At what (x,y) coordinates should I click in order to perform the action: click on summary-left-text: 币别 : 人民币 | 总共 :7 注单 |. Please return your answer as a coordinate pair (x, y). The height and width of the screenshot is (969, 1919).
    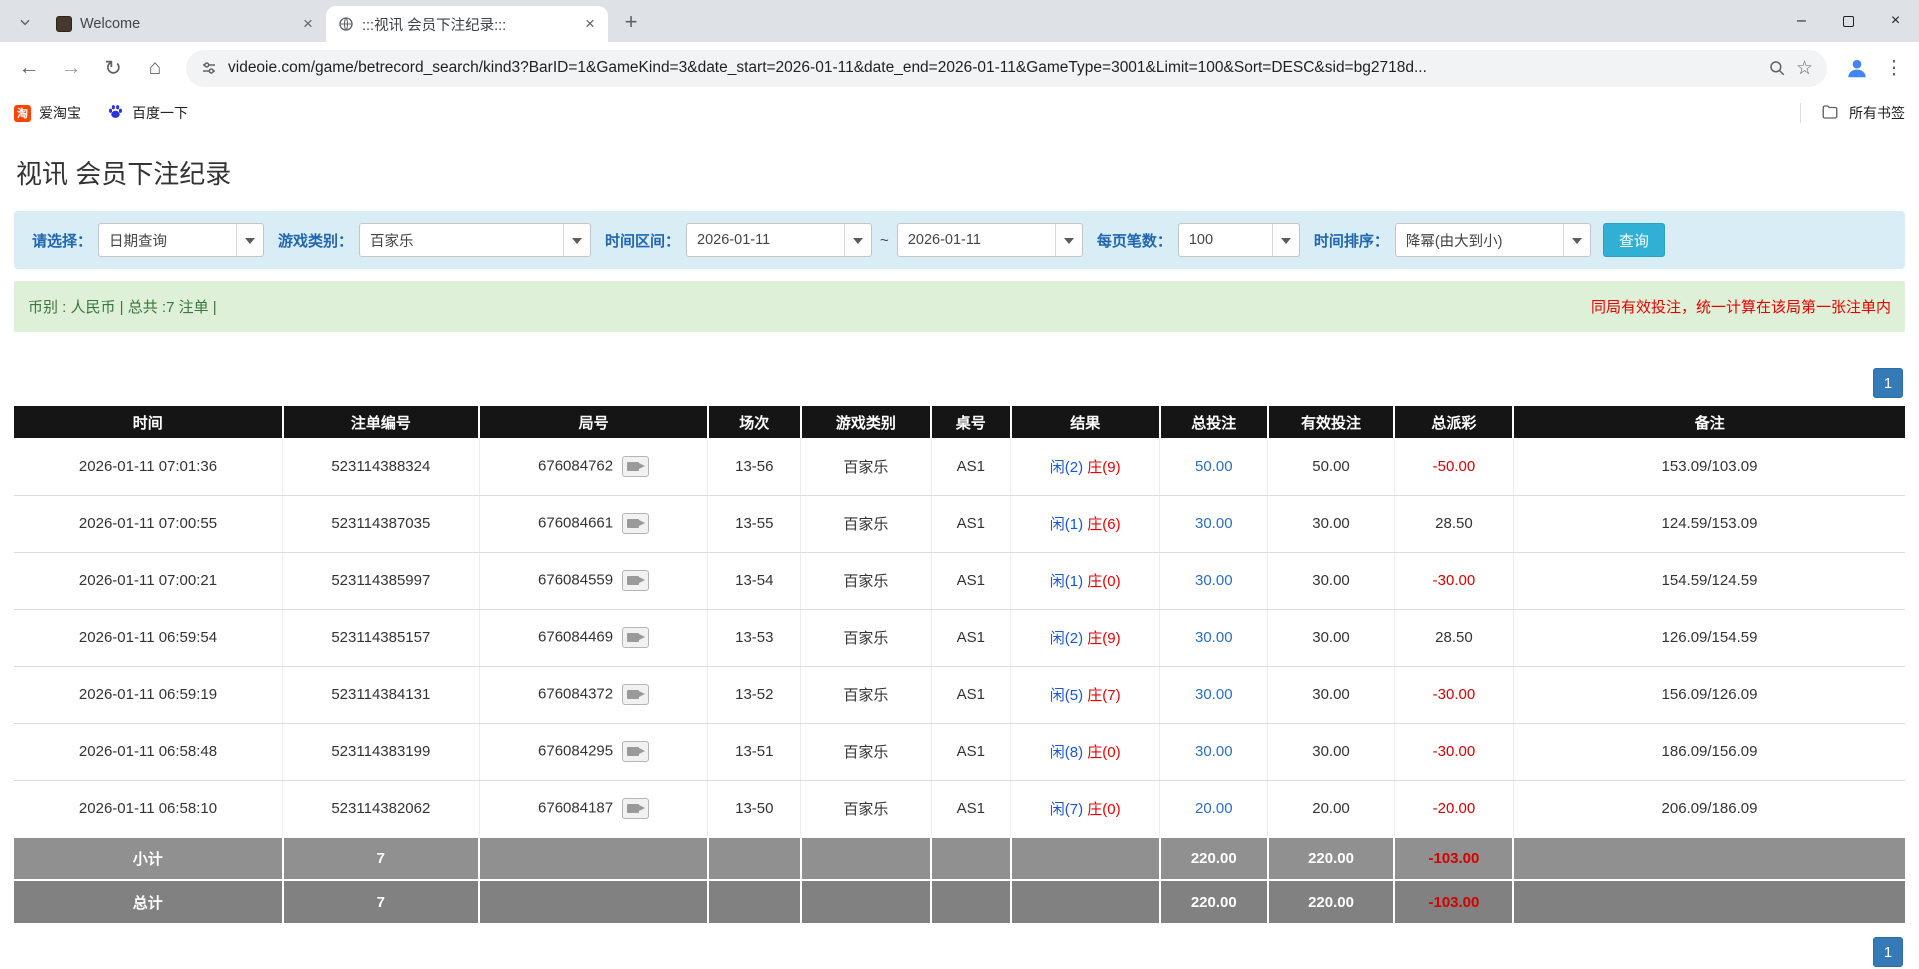
    Looking at the image, I should click on (122, 307).